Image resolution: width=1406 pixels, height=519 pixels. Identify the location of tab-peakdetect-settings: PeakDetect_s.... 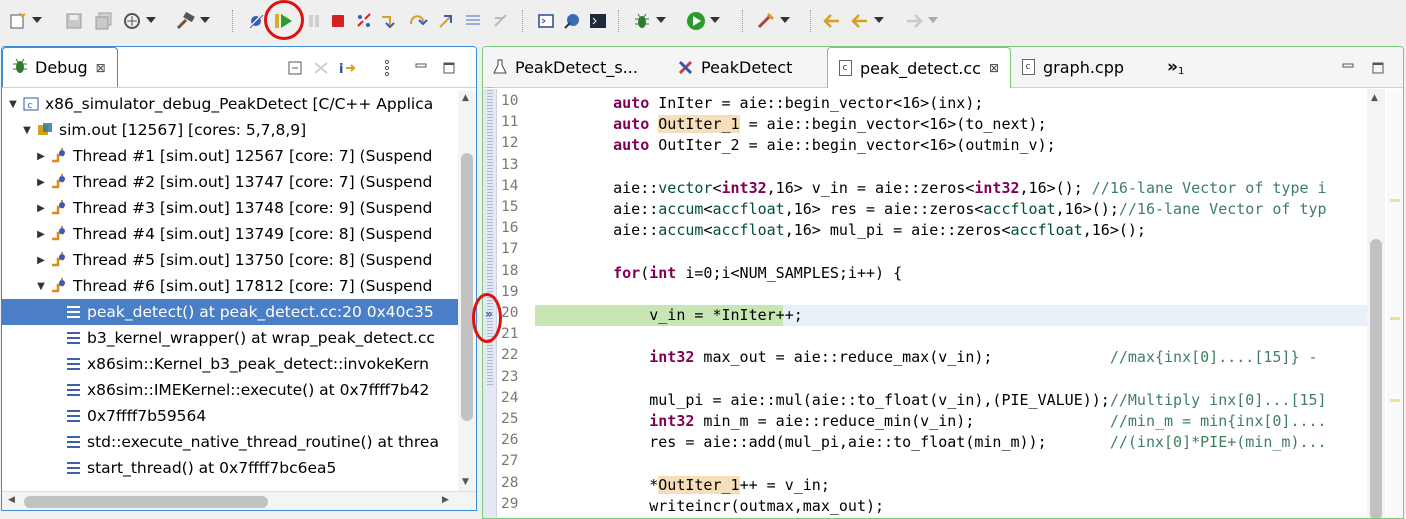
(564, 67).